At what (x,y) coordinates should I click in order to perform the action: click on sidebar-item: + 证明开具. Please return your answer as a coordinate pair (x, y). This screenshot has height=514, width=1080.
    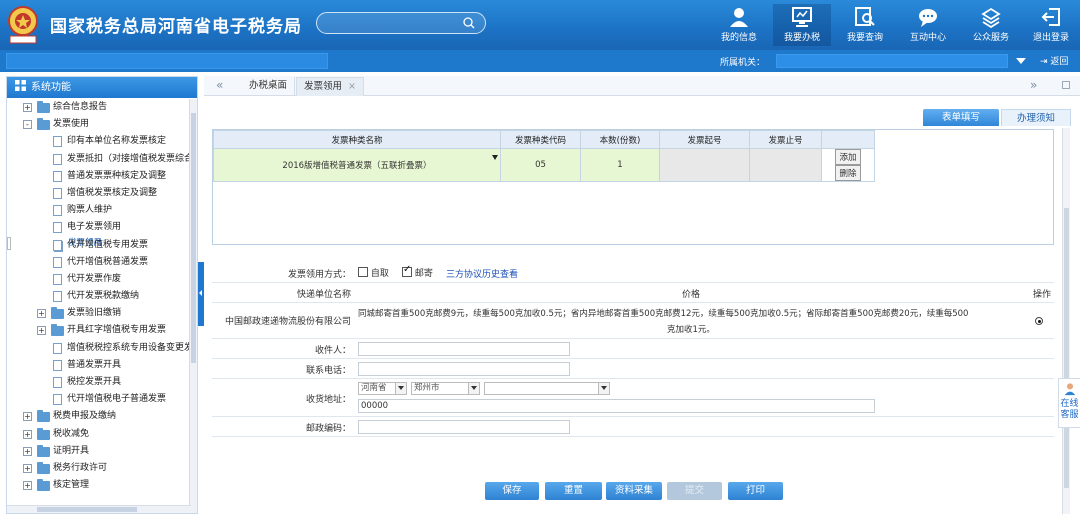
    Looking at the image, I should click on (99, 451).